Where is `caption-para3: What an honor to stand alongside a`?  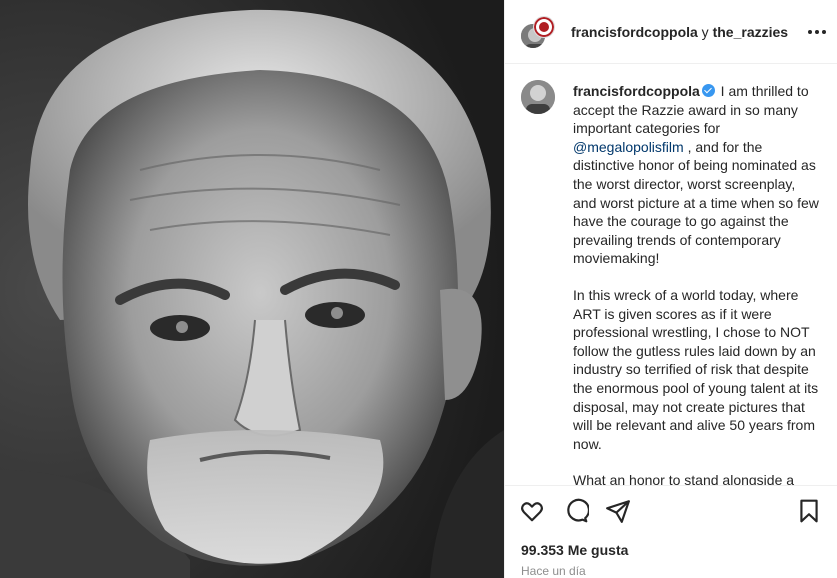
caption-para3: What an honor to stand alongside a is located at coordinates (684, 478).